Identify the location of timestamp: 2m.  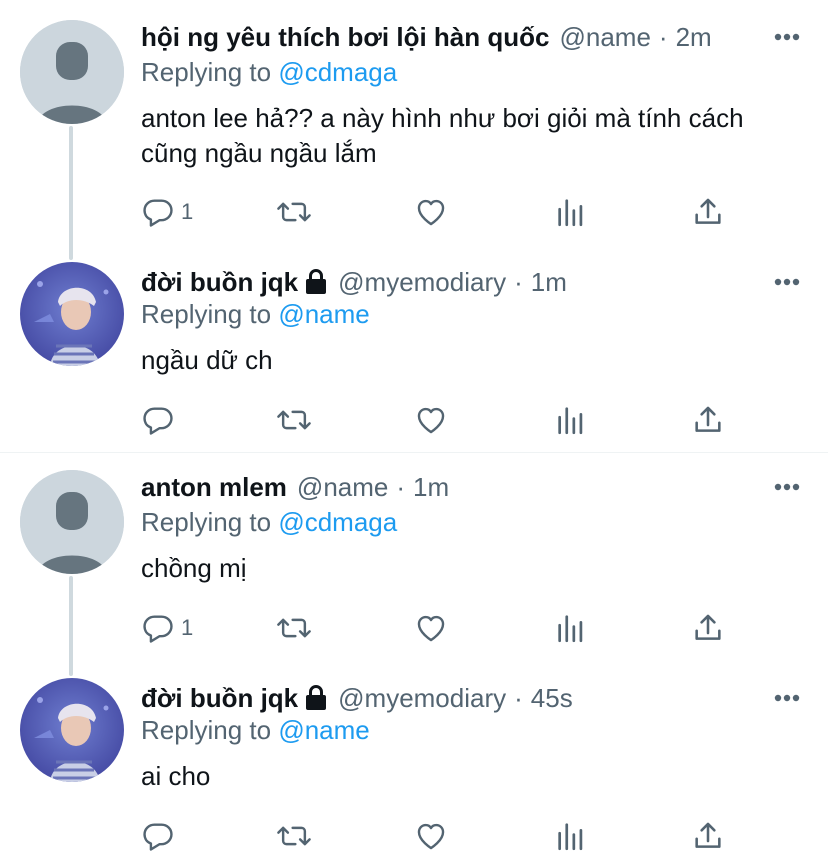
(694, 37).